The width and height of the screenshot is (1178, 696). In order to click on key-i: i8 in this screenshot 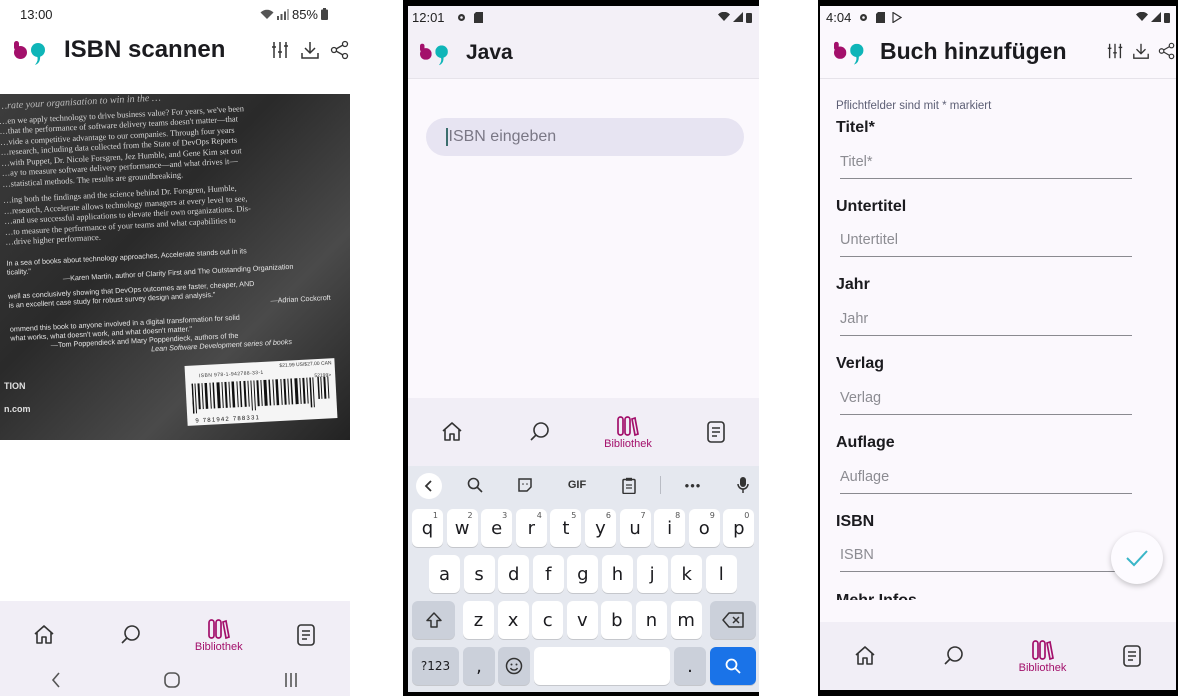, I will do `click(670, 528)`.